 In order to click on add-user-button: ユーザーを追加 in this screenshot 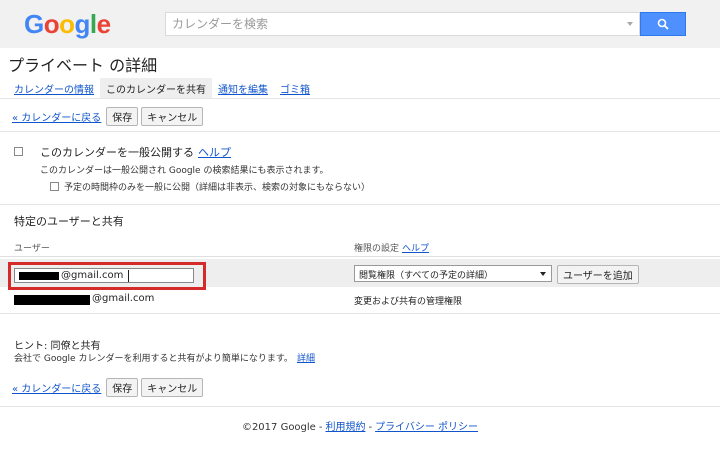, I will do `click(598, 274)`.